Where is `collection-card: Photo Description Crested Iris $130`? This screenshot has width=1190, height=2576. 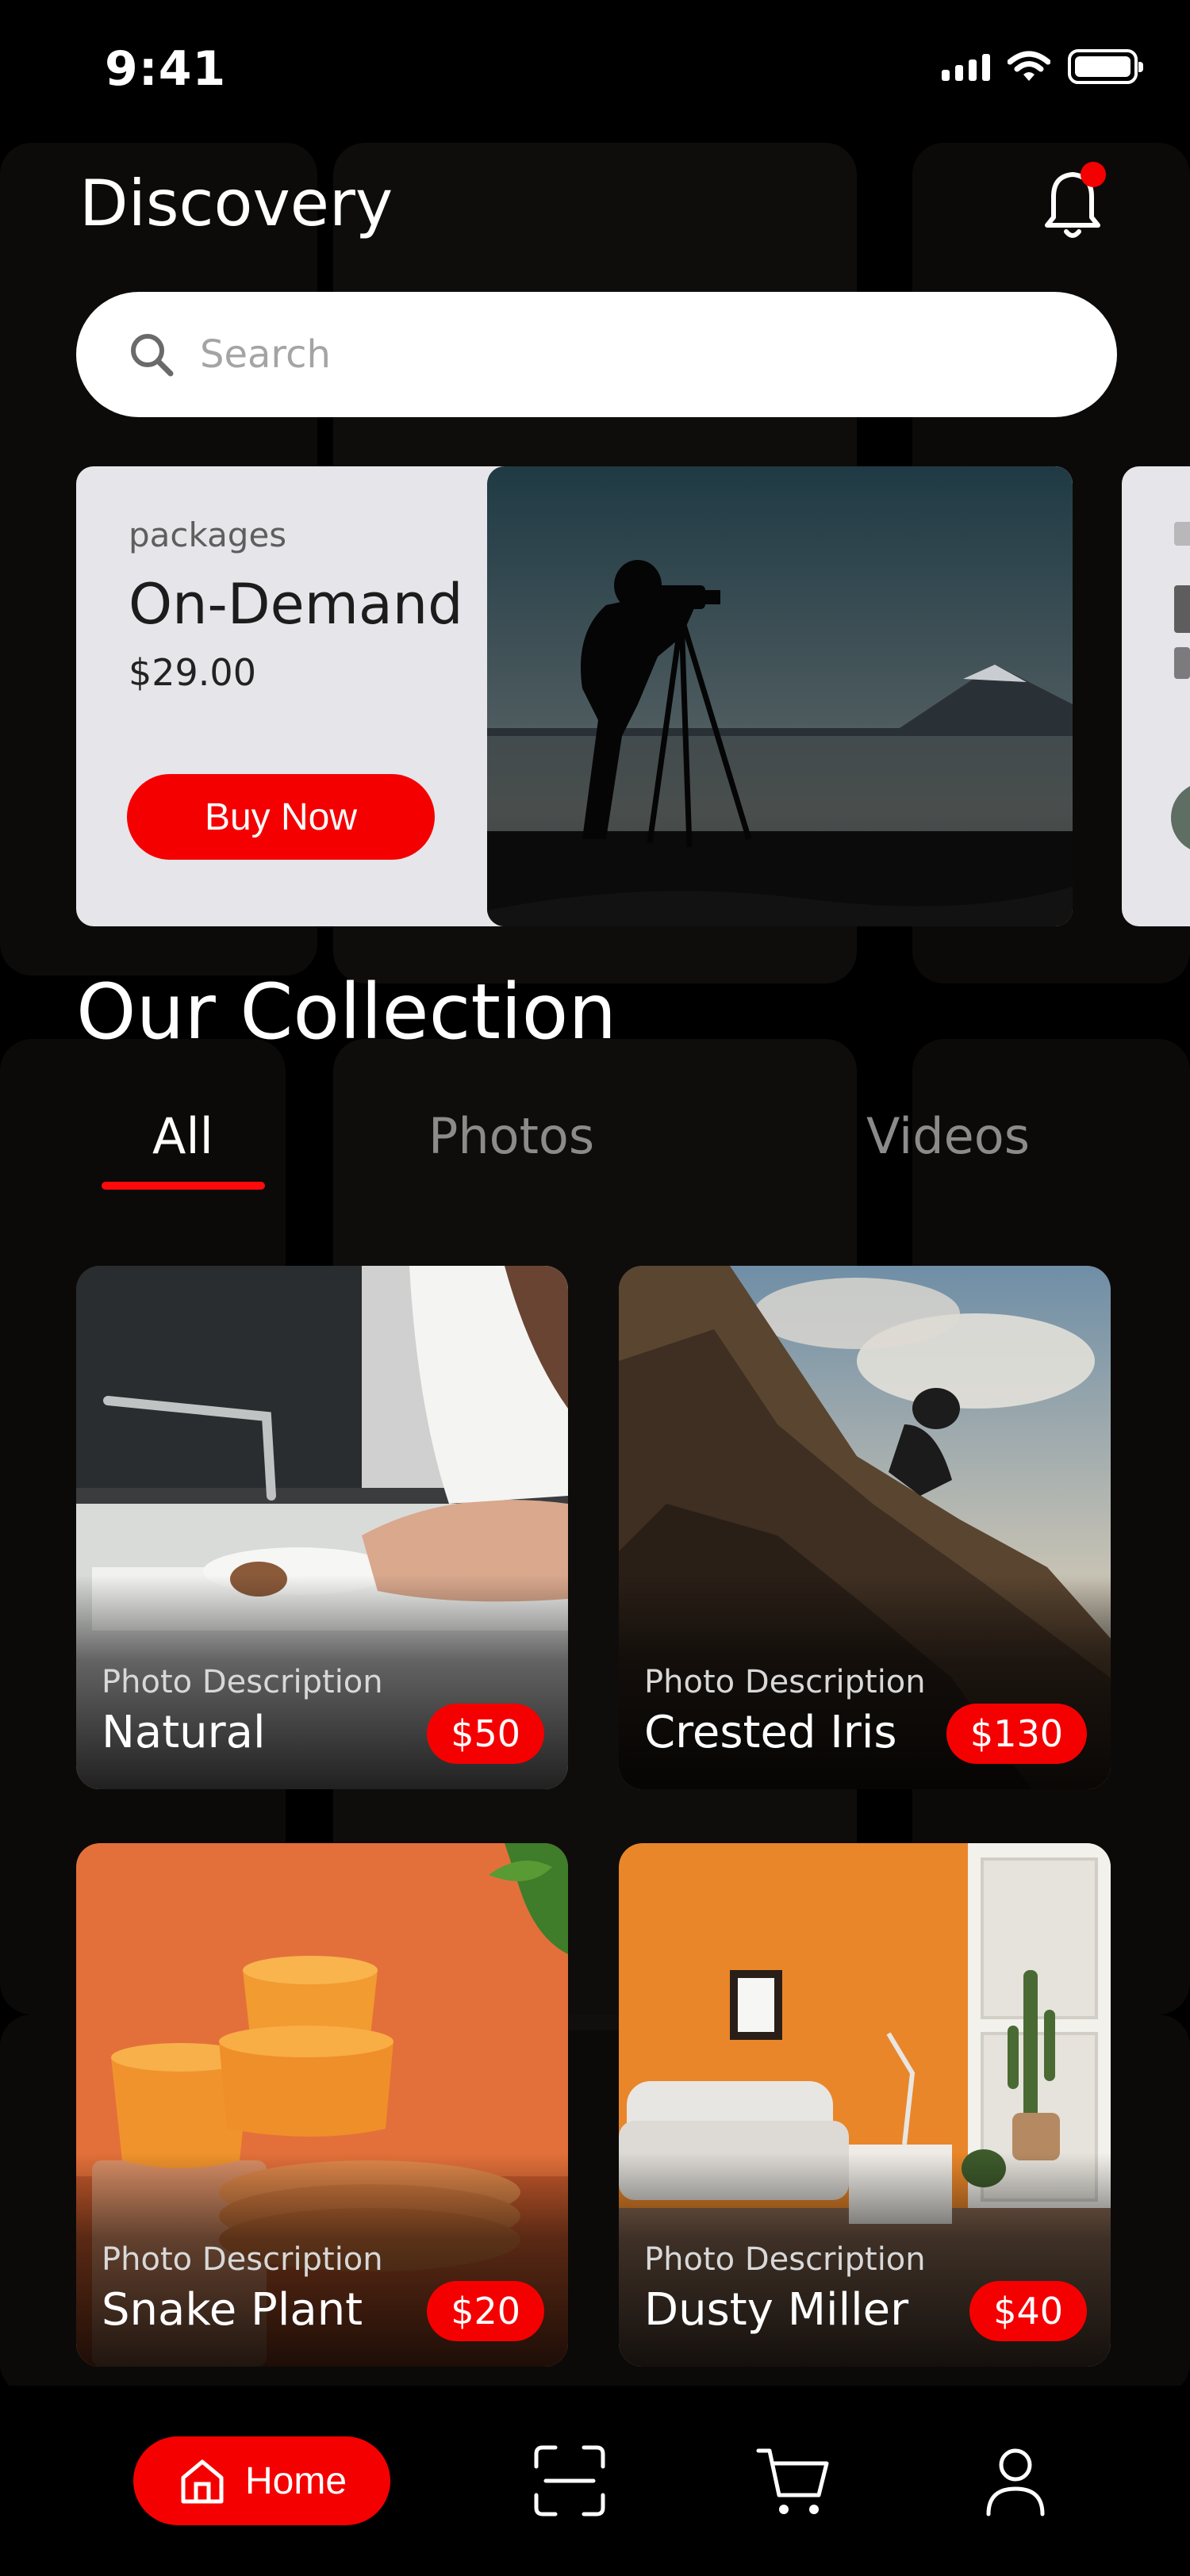
collection-card: Photo Description Crested Iris $130 is located at coordinates (865, 1527).